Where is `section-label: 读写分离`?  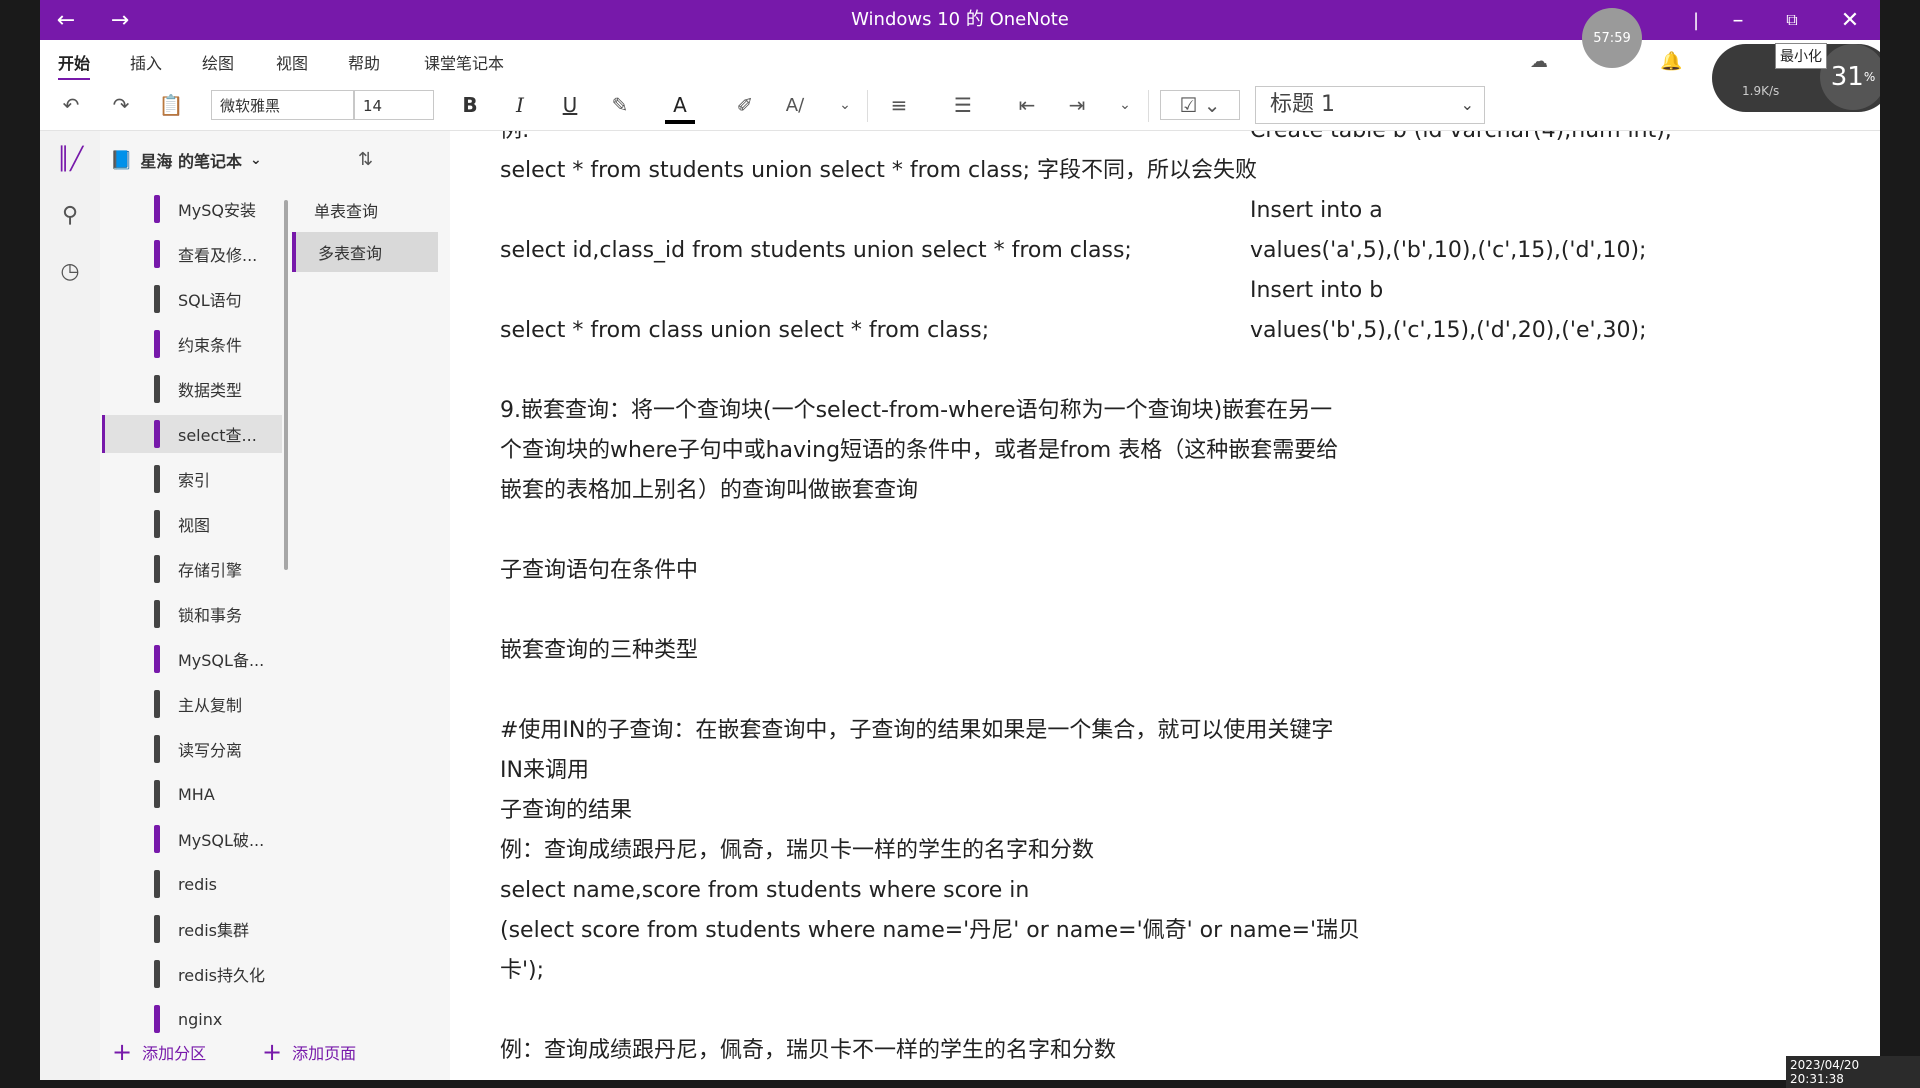
section-label: 读写分离 is located at coordinates (210, 750).